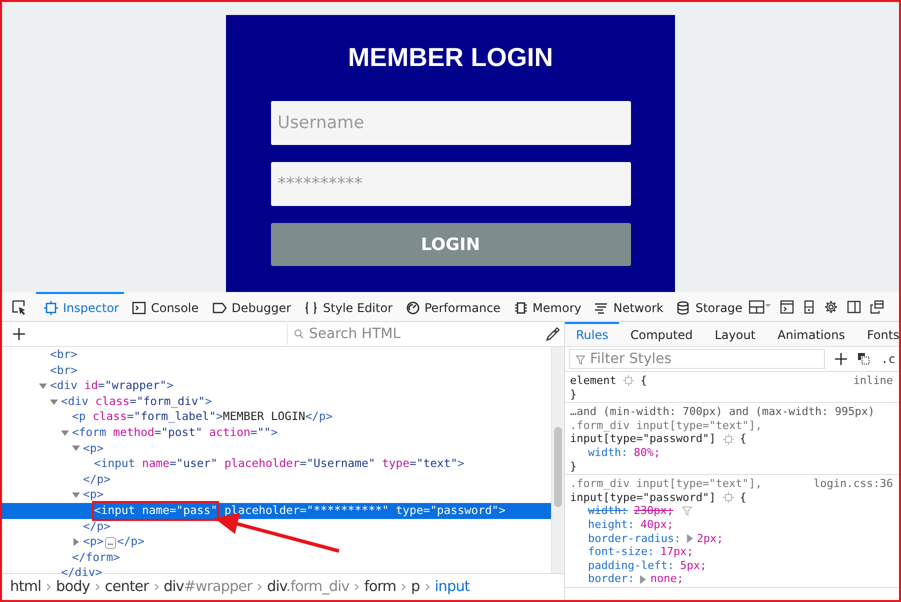 The image size is (901, 602). I want to click on css-selector: element, so click(593, 381).